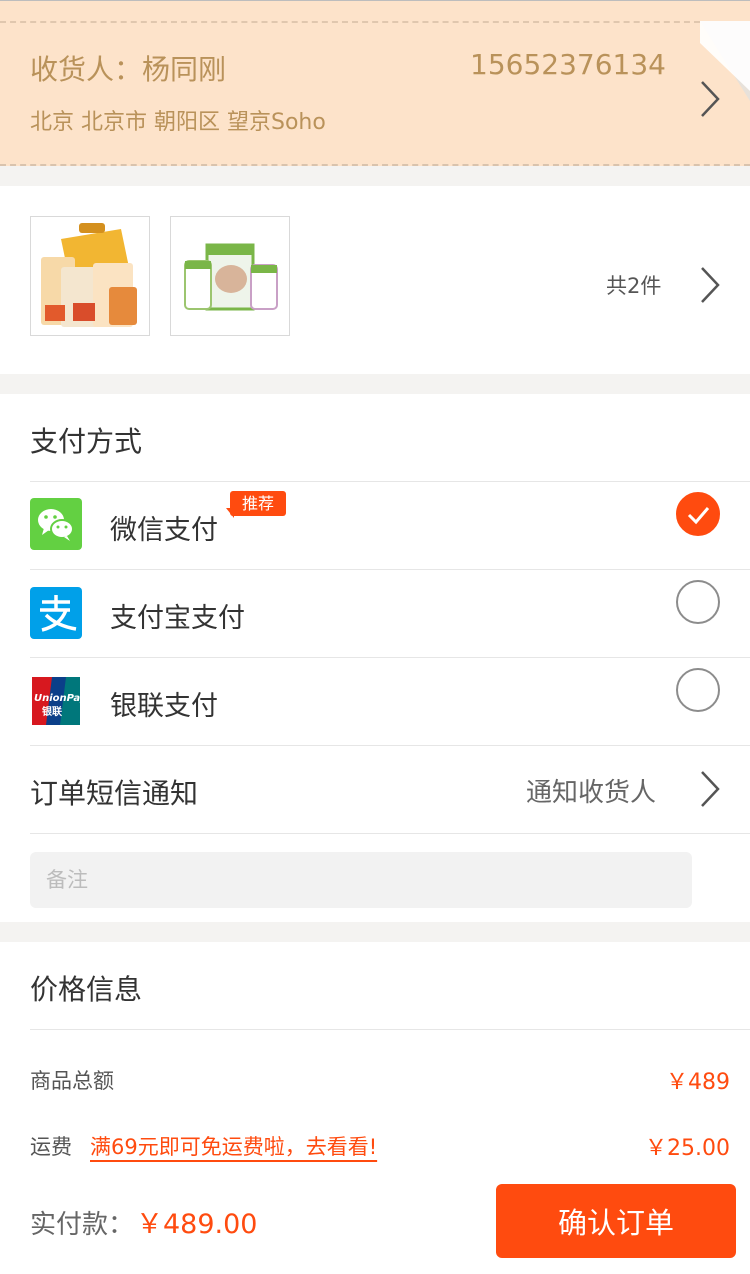  Describe the element at coordinates (72, 1081) in the screenshot. I see `goods-total-label: 商品总额` at that location.